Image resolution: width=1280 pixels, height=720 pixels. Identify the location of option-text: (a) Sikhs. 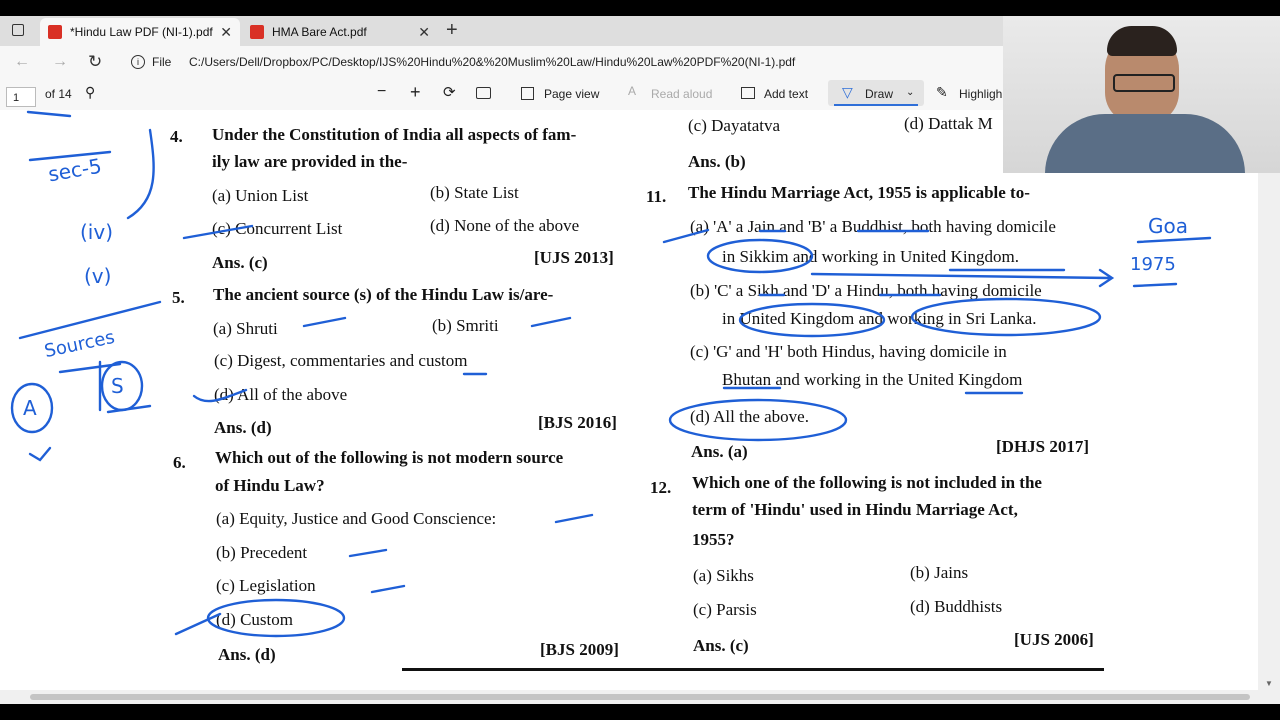
(723, 575).